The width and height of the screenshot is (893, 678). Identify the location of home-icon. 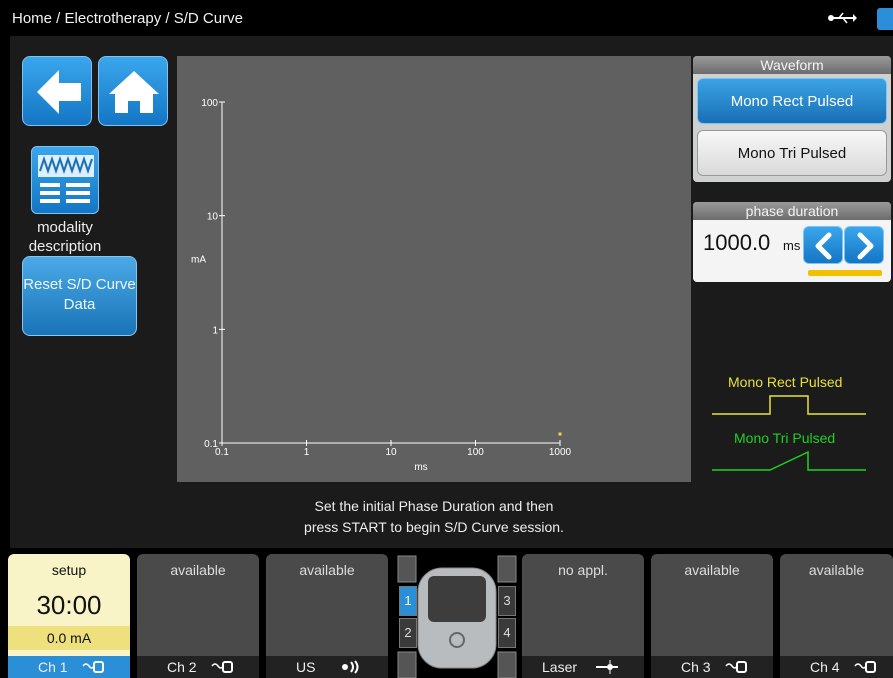
(134, 92).